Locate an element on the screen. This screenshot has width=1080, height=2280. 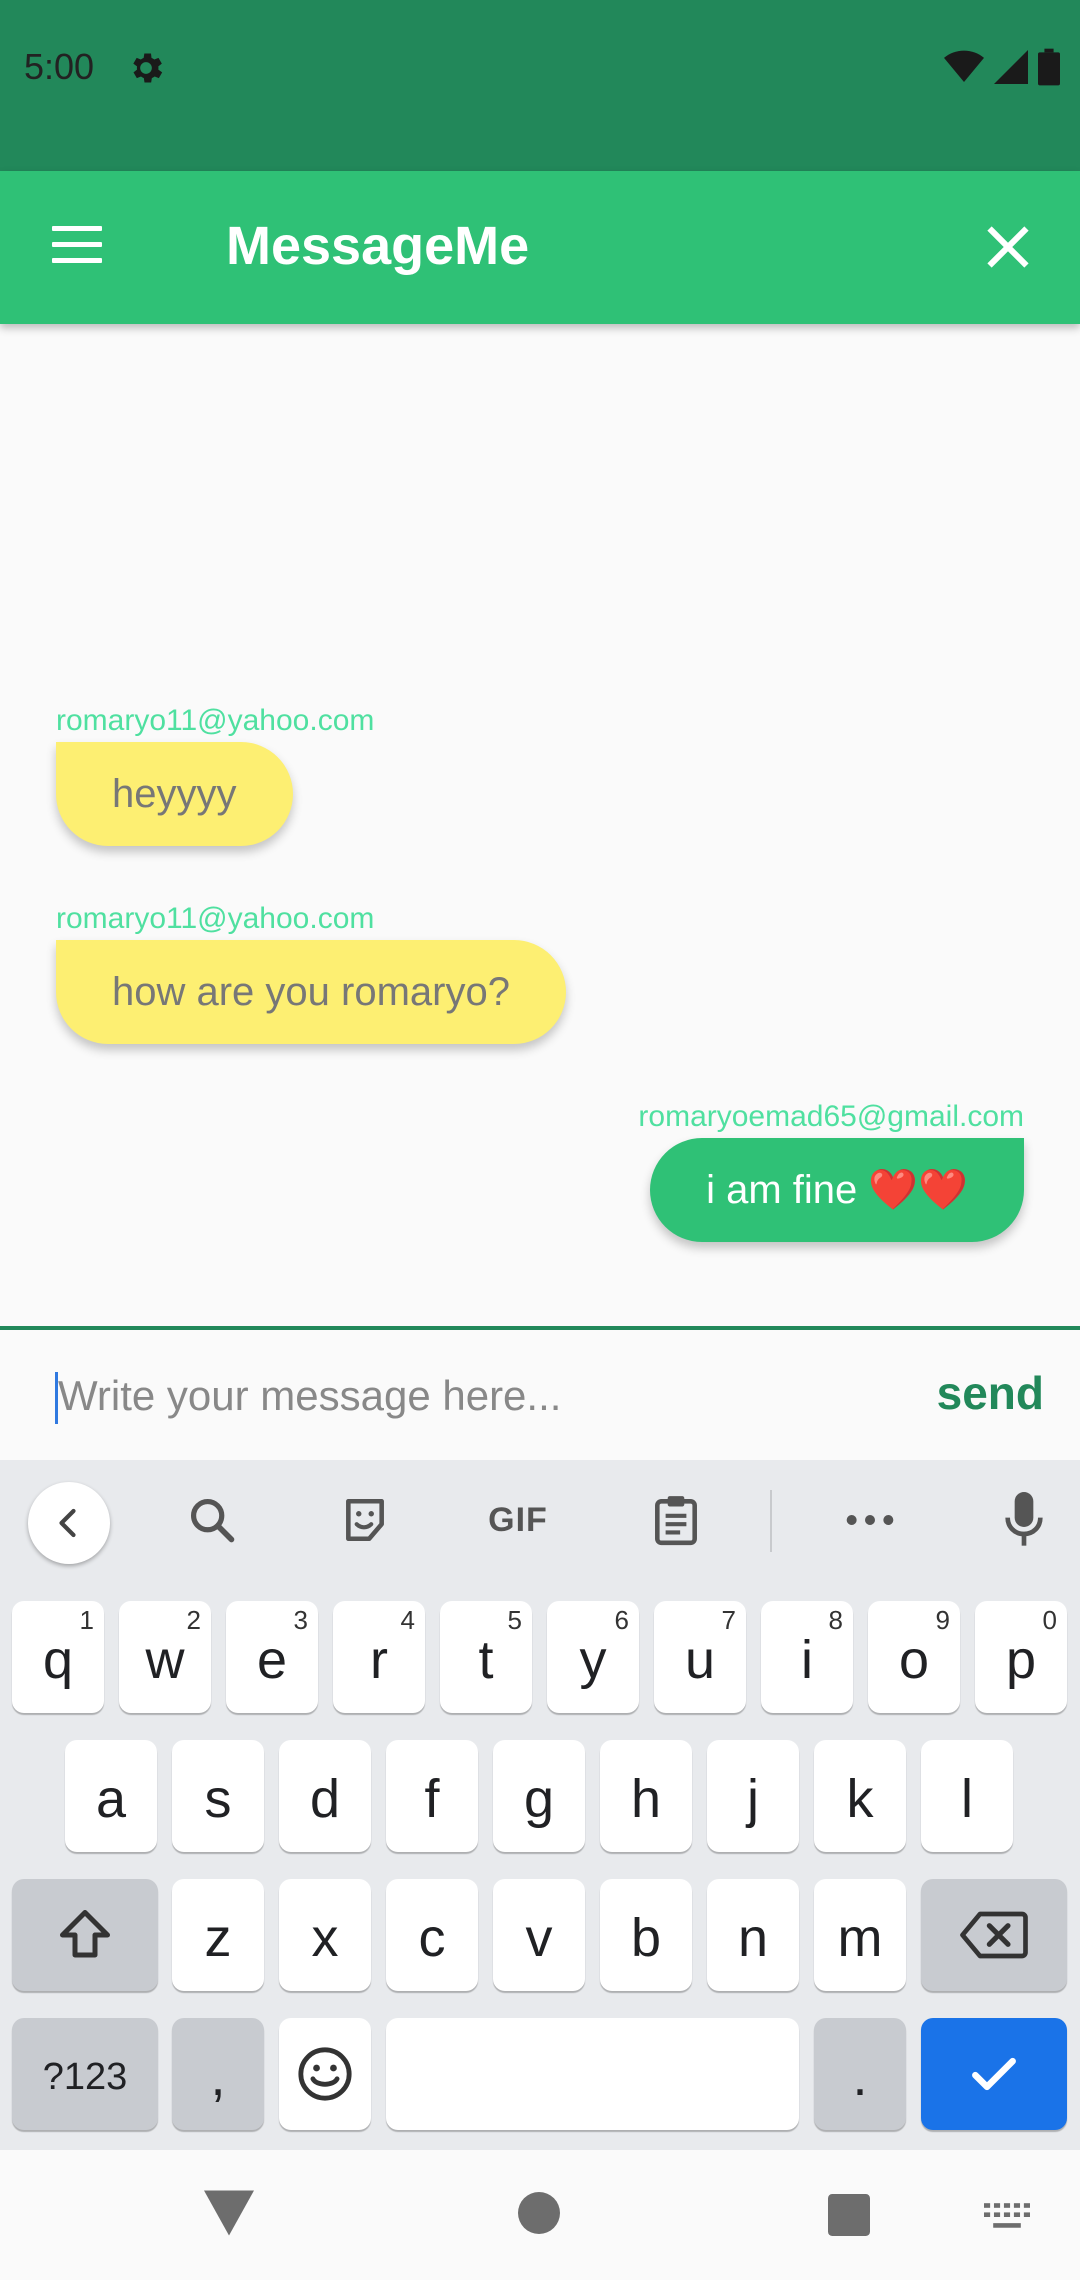
keyboard-sticker-button is located at coordinates (365, 1520).